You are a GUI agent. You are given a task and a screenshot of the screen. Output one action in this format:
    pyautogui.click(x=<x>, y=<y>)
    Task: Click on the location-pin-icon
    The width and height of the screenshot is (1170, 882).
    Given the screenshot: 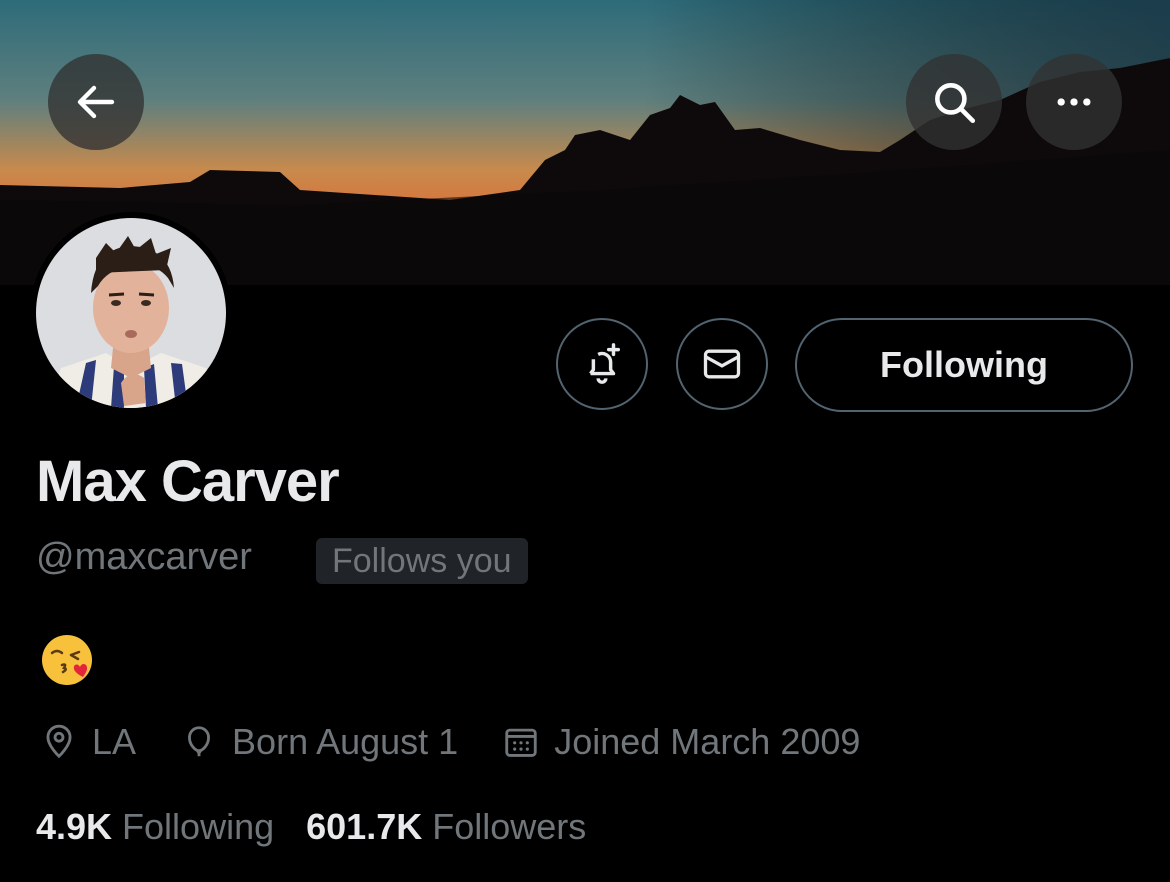 What is the action you would take?
    pyautogui.click(x=59, y=741)
    